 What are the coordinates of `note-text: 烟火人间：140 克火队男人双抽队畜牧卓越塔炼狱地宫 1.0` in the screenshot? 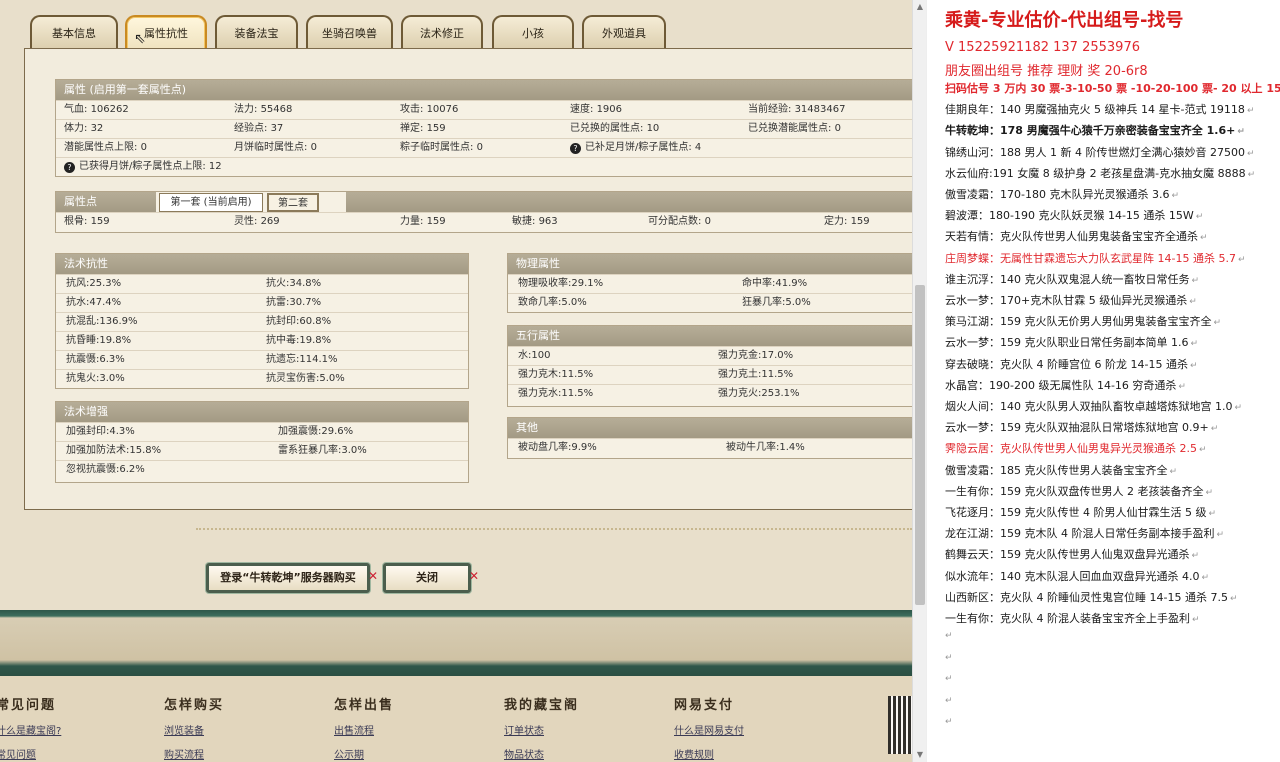 It's located at (1089, 406).